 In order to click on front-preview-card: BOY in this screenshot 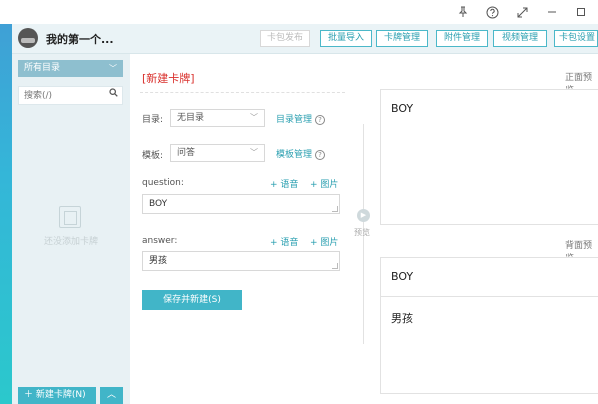, I will do `click(489, 157)`.